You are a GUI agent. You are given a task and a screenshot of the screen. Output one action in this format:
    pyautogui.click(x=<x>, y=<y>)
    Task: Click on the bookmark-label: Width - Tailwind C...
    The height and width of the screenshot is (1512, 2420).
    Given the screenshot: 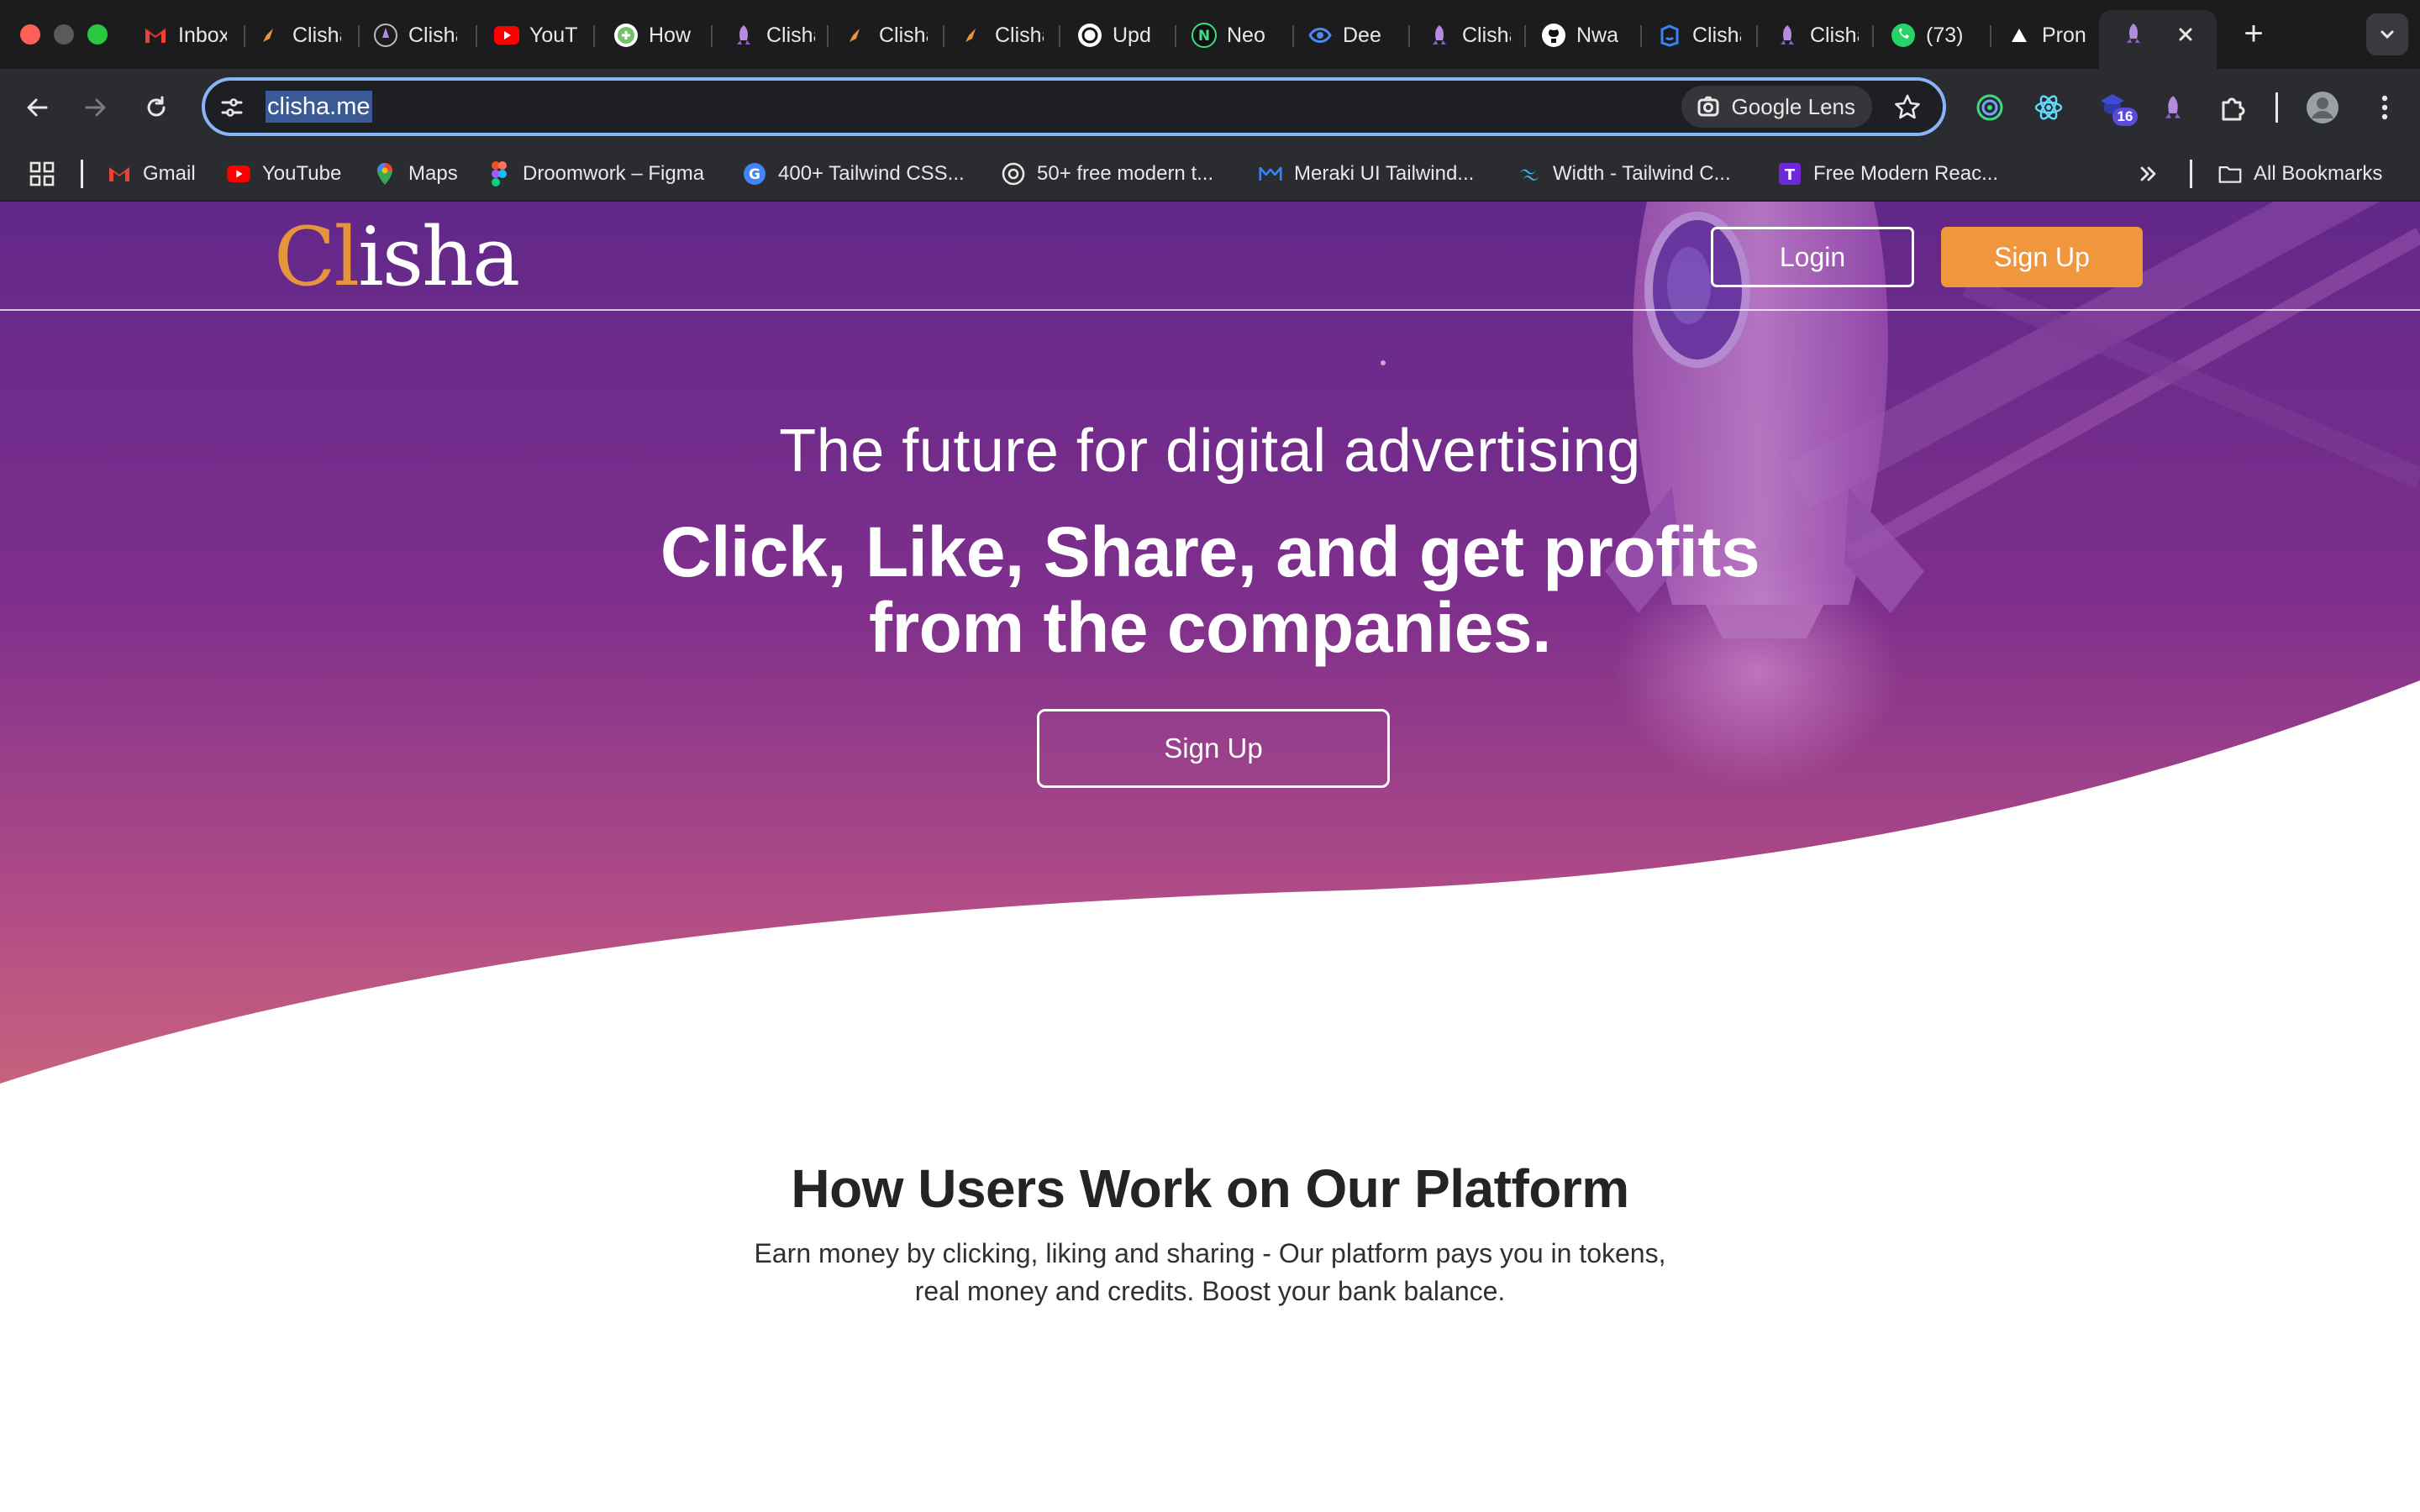 What is the action you would take?
    pyautogui.click(x=1642, y=173)
    